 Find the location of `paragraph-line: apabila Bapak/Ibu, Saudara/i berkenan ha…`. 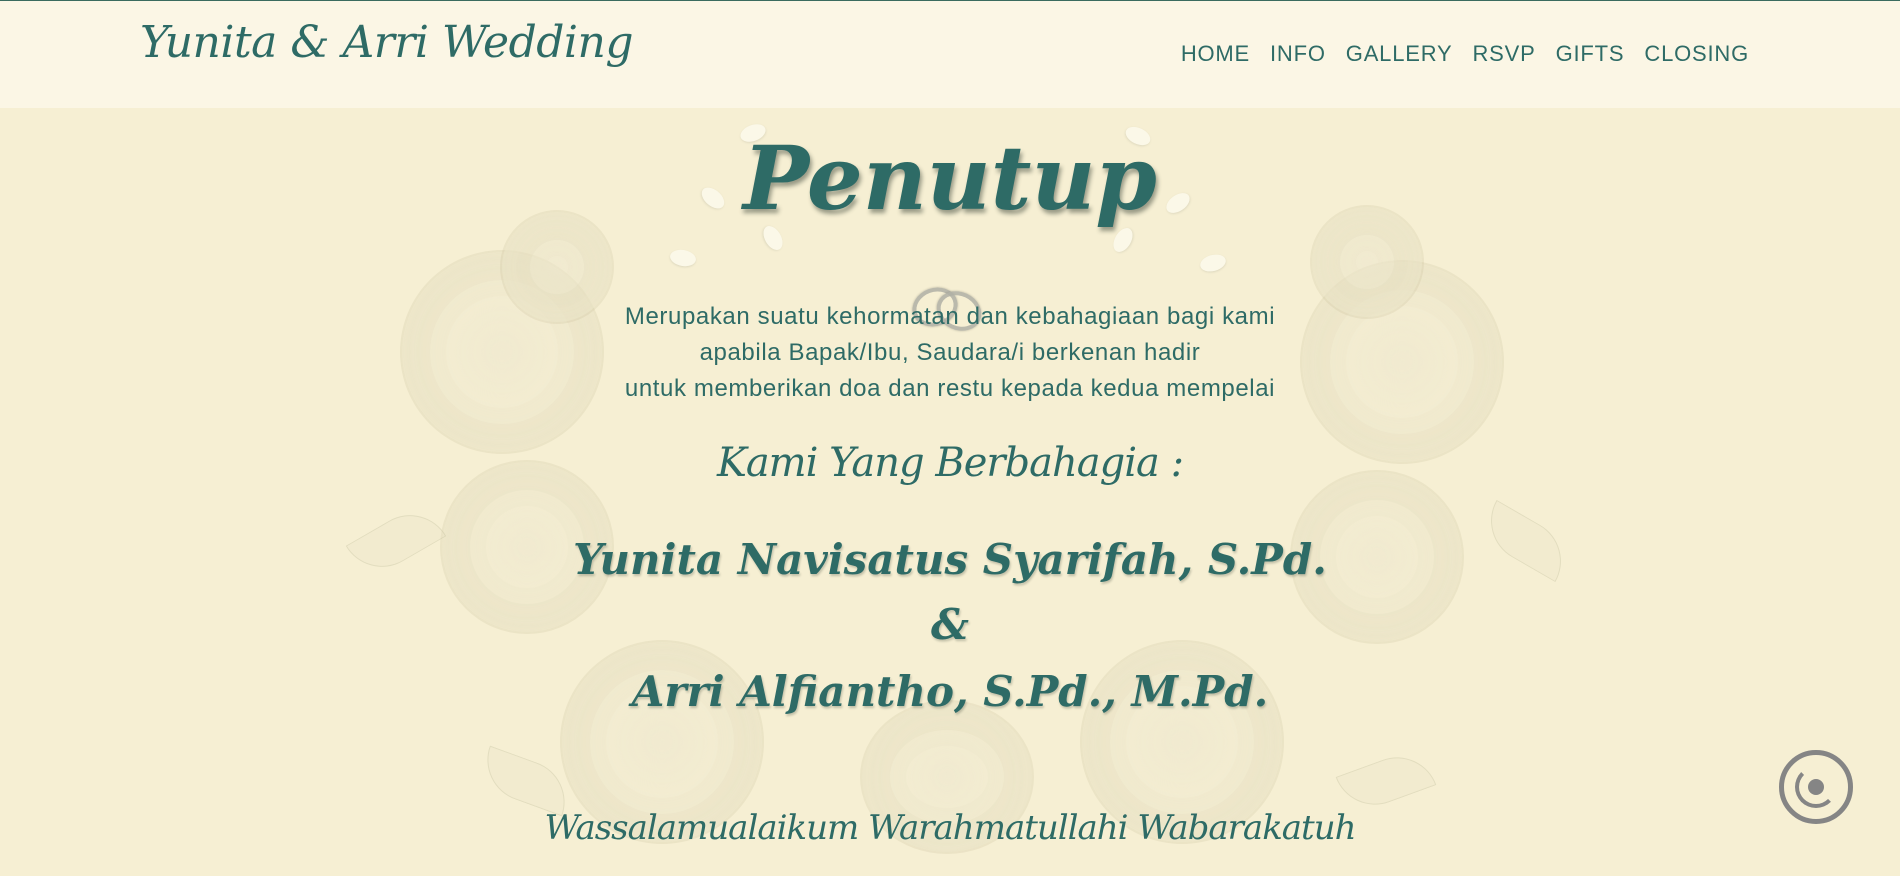

paragraph-line: apabila Bapak/Ibu, Saudara/i berkenan ha… is located at coordinates (950, 352).